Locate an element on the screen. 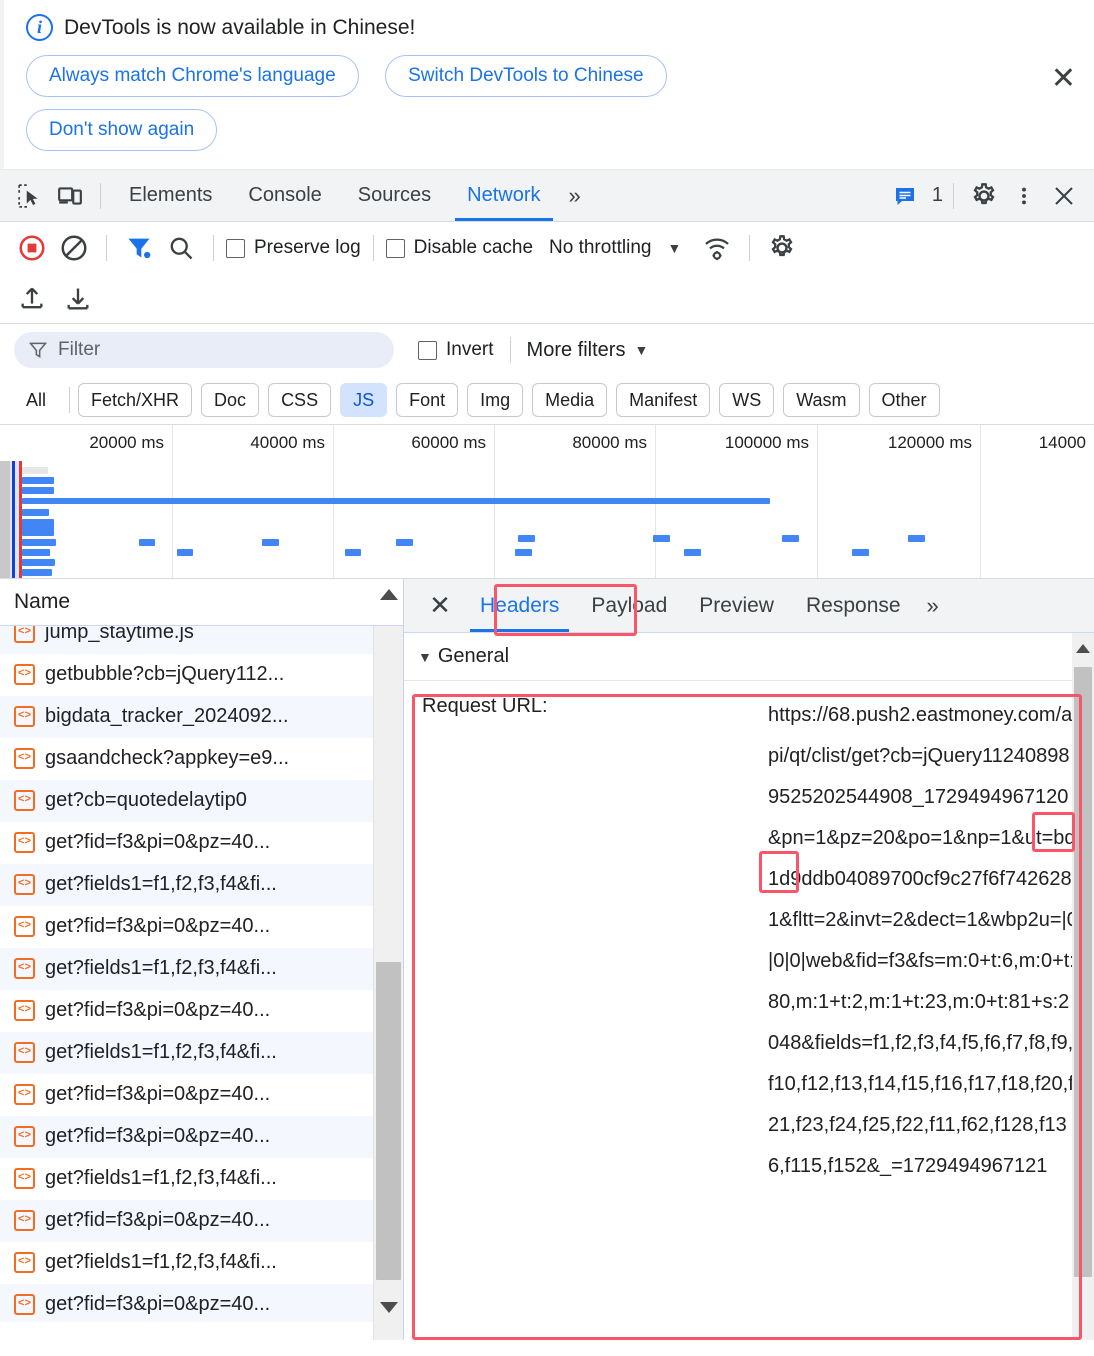  device-toolbar-icon is located at coordinates (70, 196).